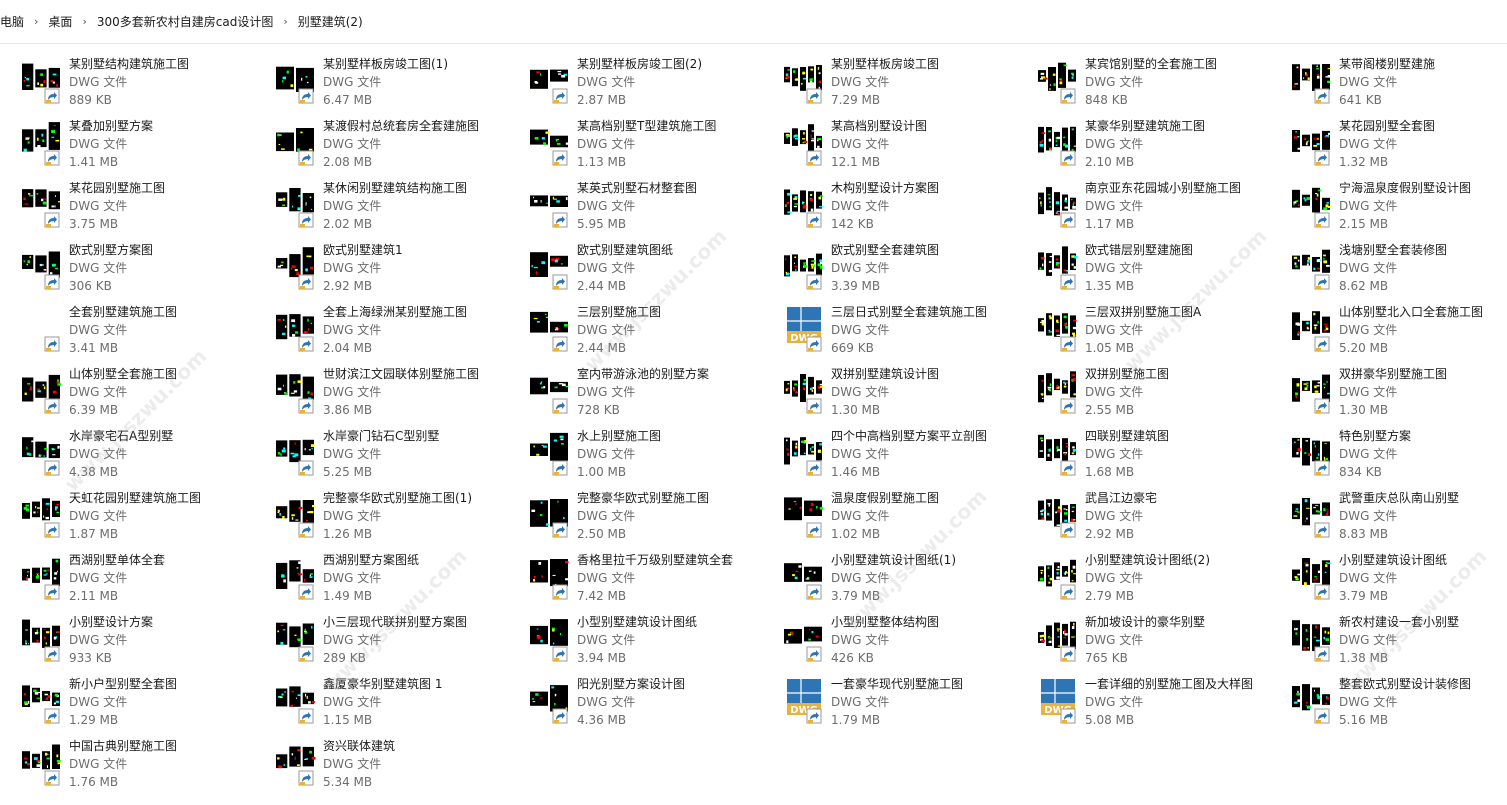 The image size is (1507, 805). I want to click on file-item: 双拼豪华别墅施工图 DWG 文件 1.30 MB, so click(1388, 393).